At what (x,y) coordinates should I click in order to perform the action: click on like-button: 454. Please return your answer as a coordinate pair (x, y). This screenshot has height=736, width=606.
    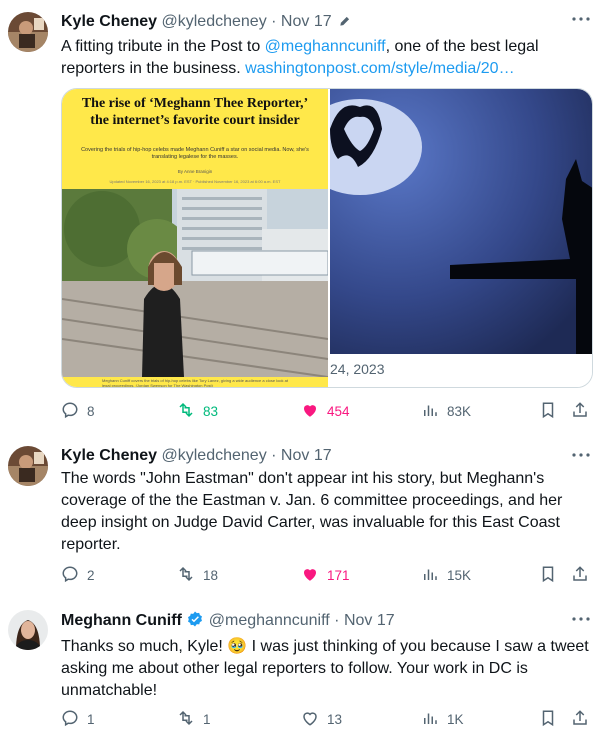
    Looking at the image, I should click on (325, 411).